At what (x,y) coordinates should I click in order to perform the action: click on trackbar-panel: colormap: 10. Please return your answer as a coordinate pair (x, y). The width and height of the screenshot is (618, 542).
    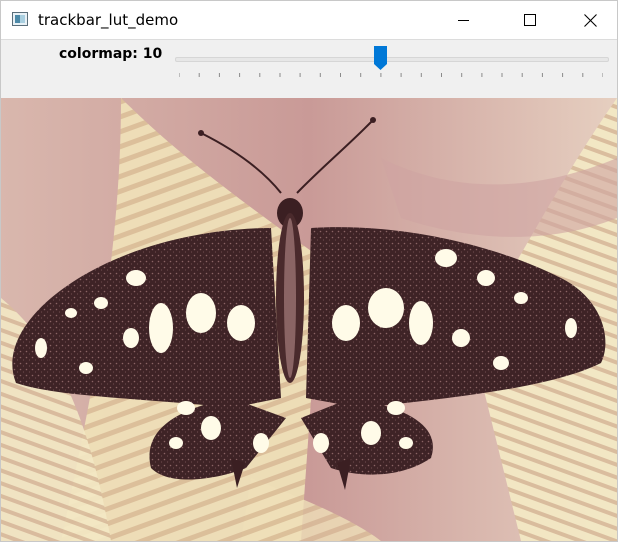
    Looking at the image, I should click on (309, 69).